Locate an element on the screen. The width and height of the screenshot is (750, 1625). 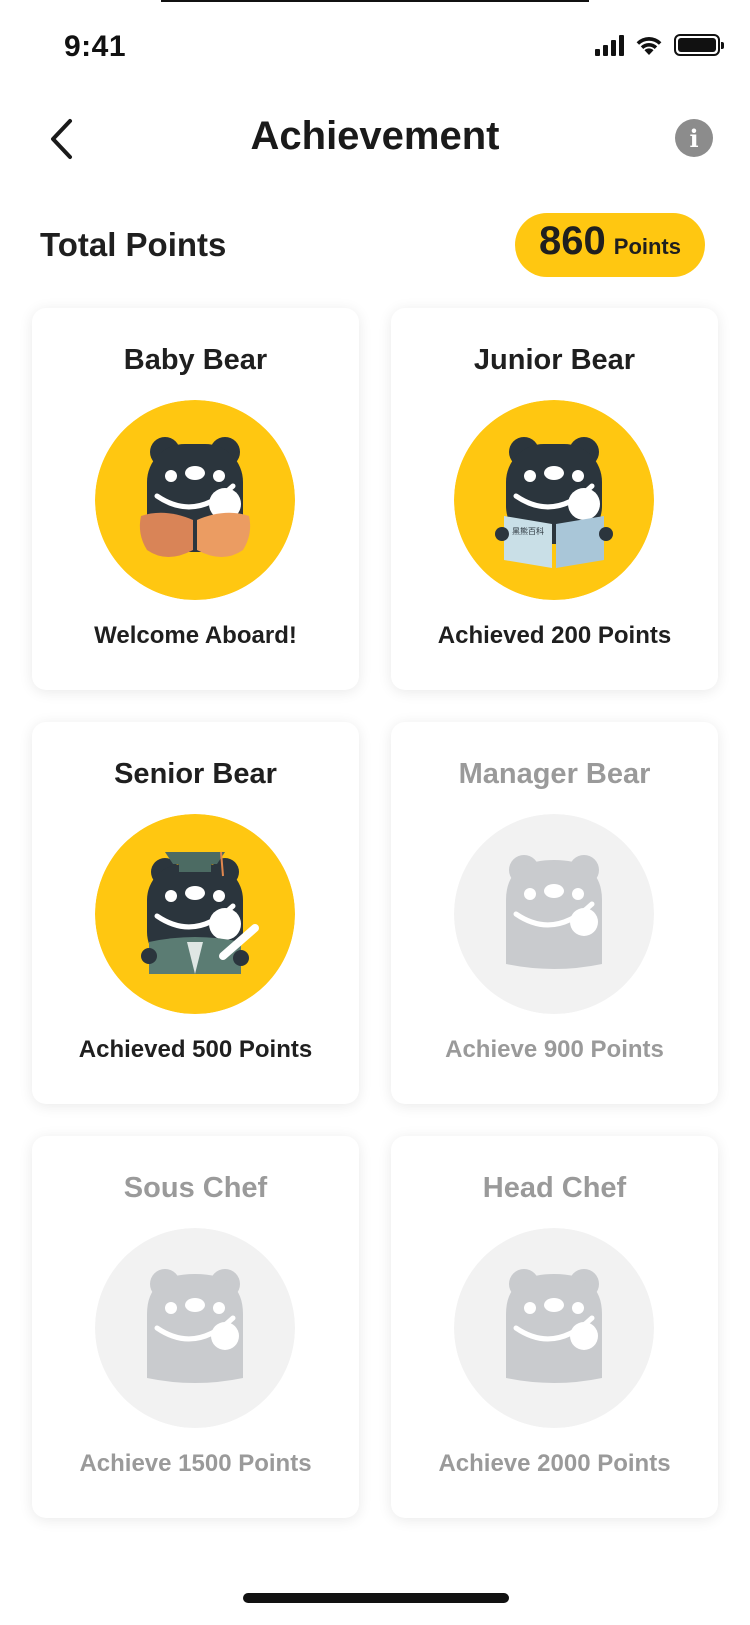
baby-bear-icon is located at coordinates (195, 500).